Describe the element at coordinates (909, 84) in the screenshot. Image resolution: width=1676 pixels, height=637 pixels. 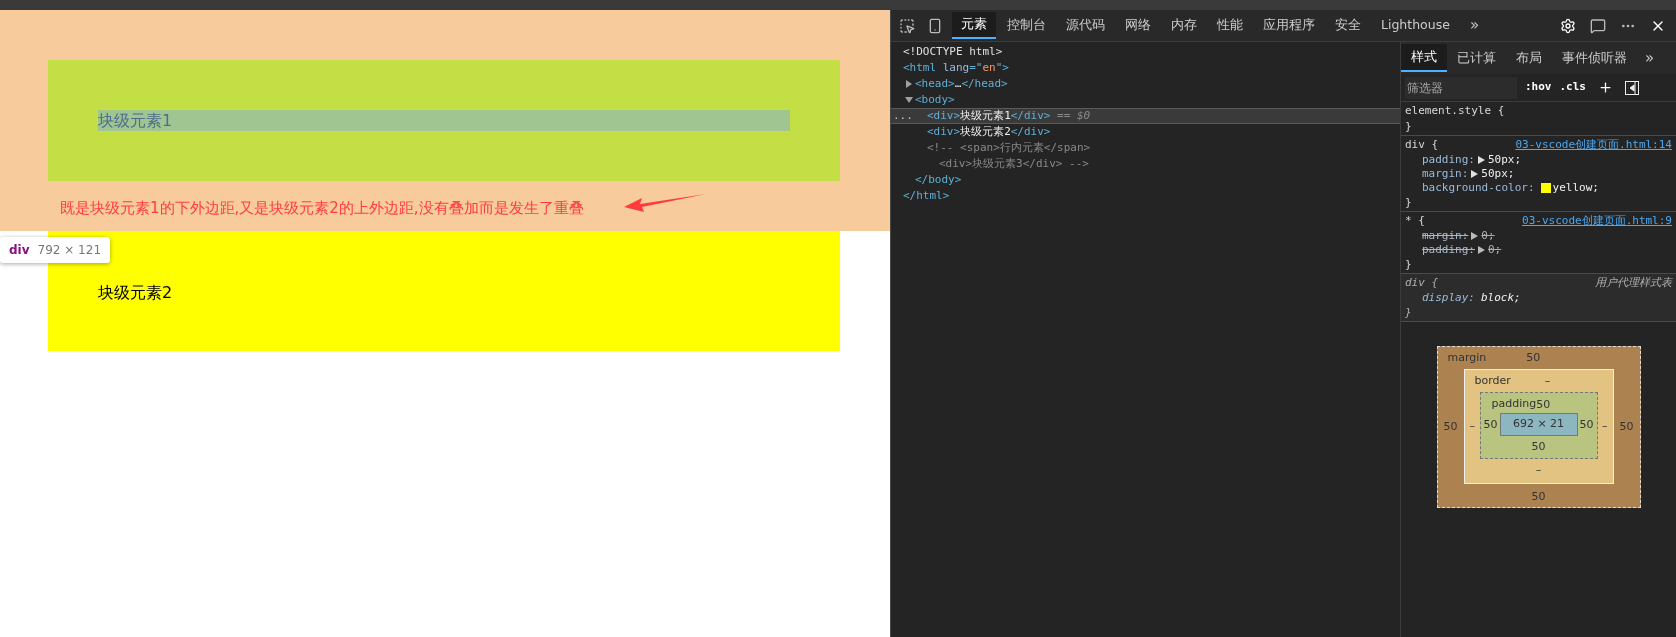
I see `collapsed-triangle-icon` at that location.